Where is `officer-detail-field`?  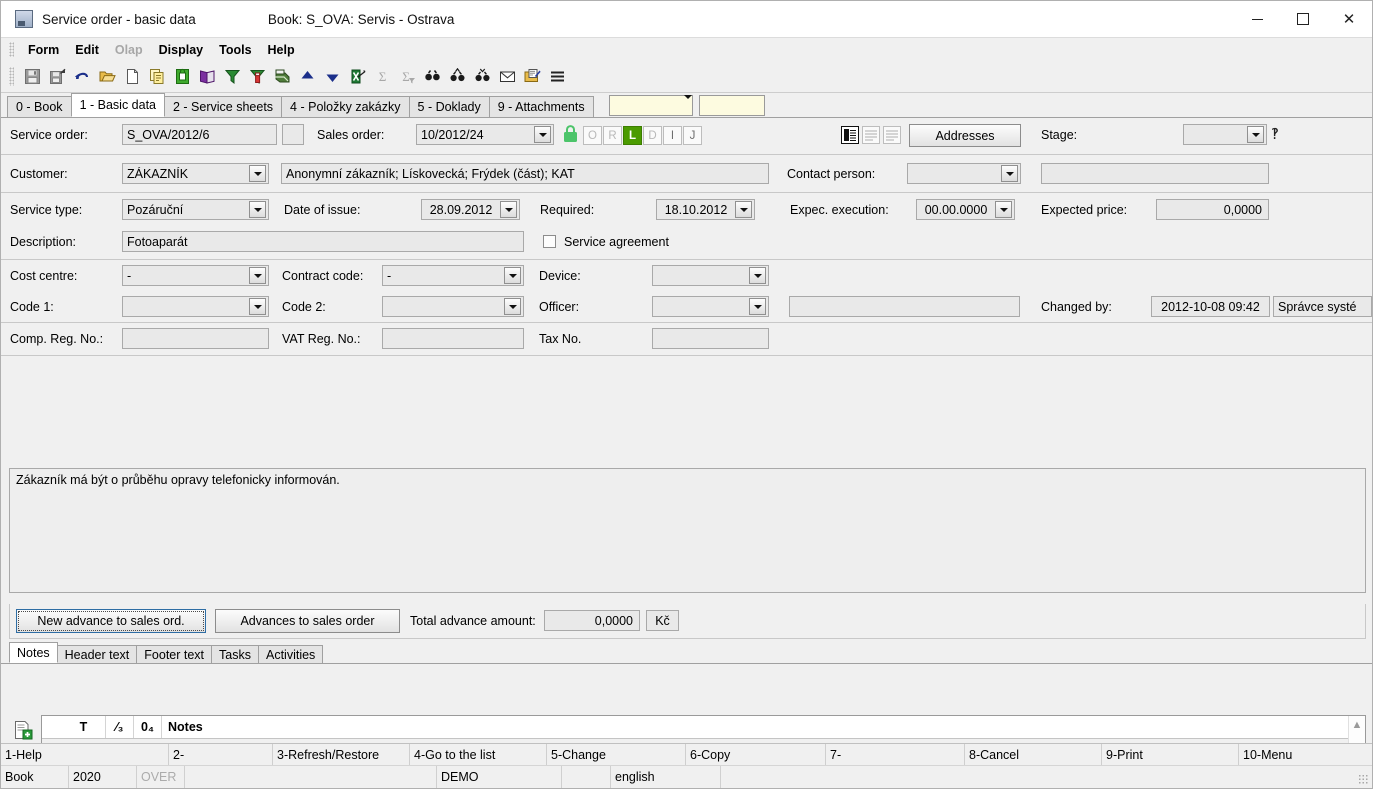 officer-detail-field is located at coordinates (904, 306).